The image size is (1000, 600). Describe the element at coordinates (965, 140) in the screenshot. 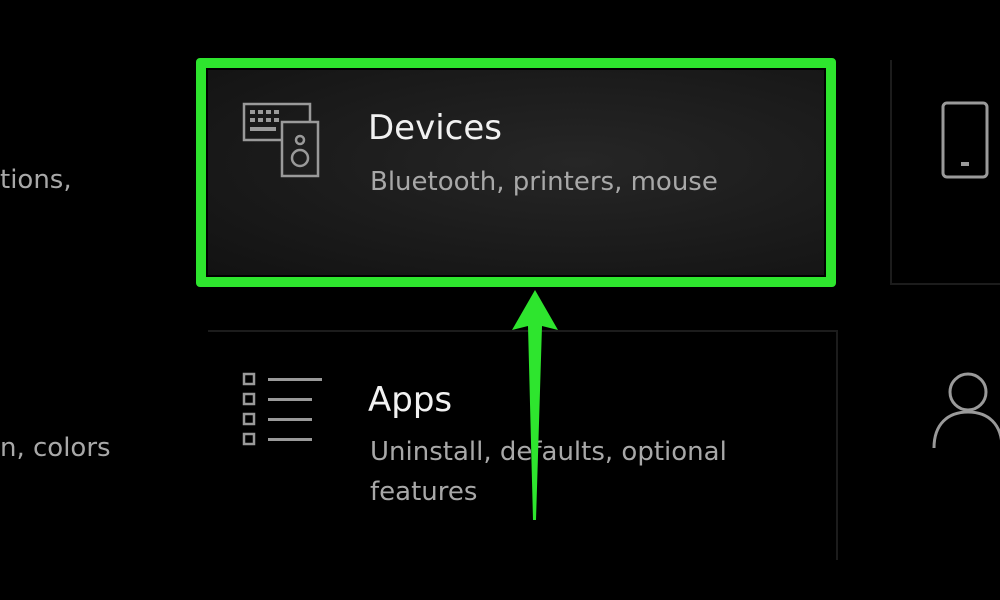

I see `phone-icon` at that location.